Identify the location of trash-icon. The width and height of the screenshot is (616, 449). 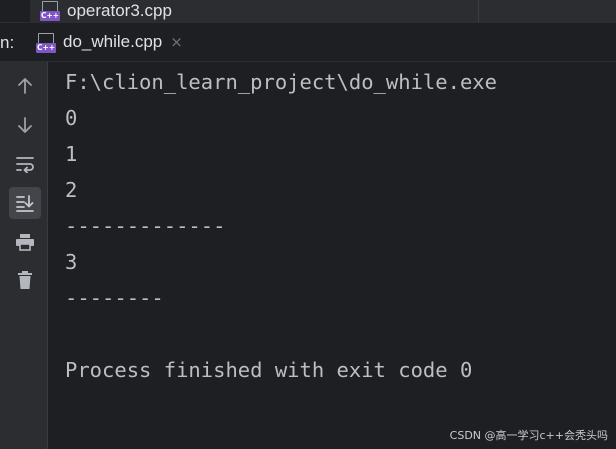
(25, 280).